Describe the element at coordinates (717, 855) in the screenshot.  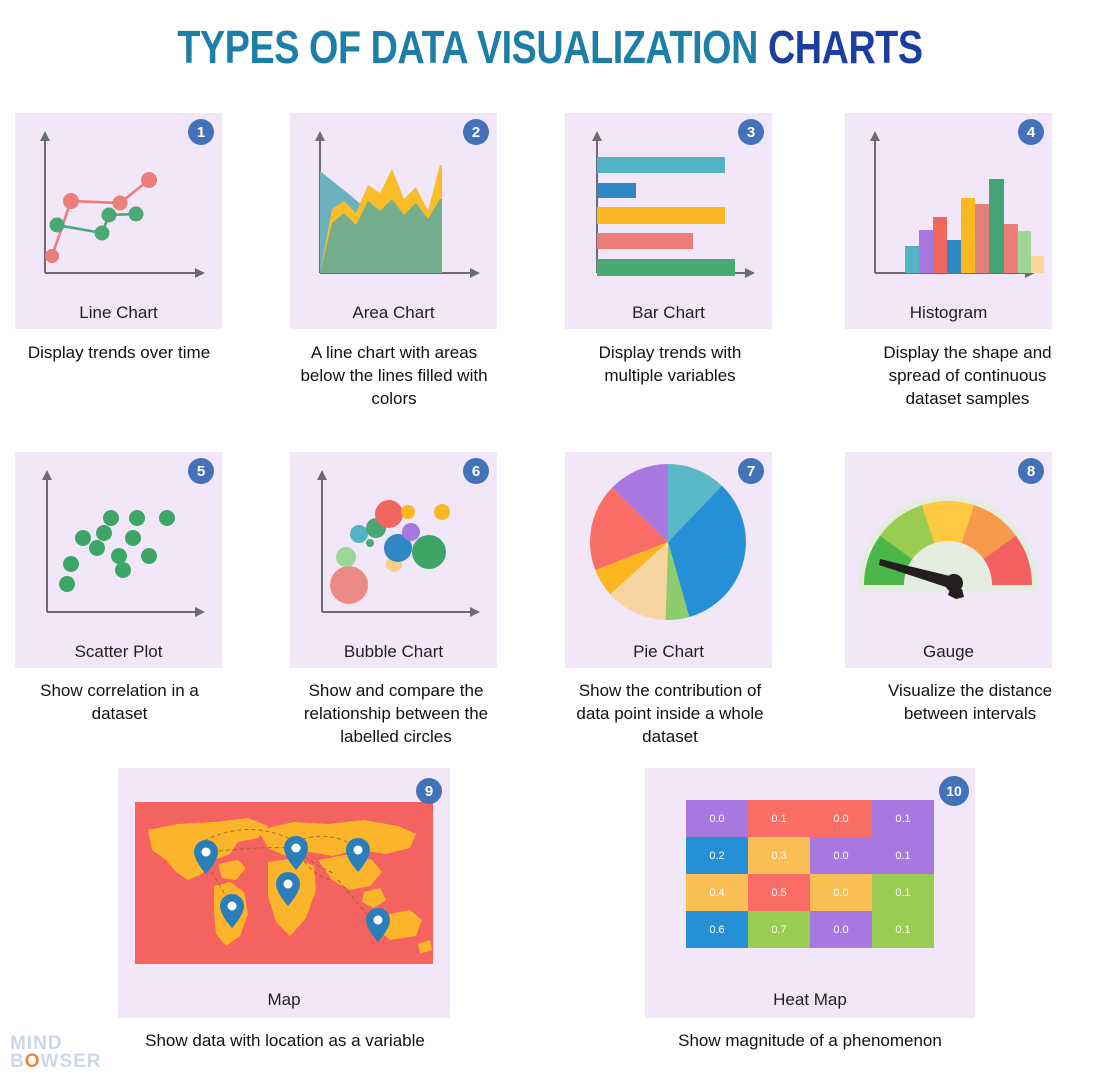
I see `heat-map-cell: 0.2` at that location.